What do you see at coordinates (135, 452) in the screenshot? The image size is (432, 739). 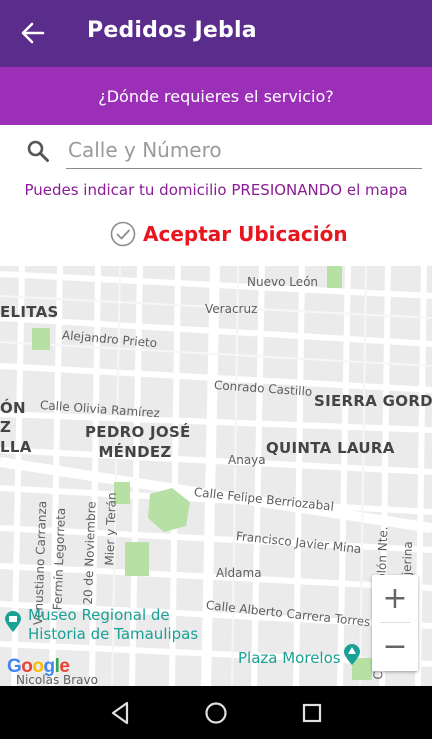 I see `neighborhood-label: MÉNDEZ` at bounding box center [135, 452].